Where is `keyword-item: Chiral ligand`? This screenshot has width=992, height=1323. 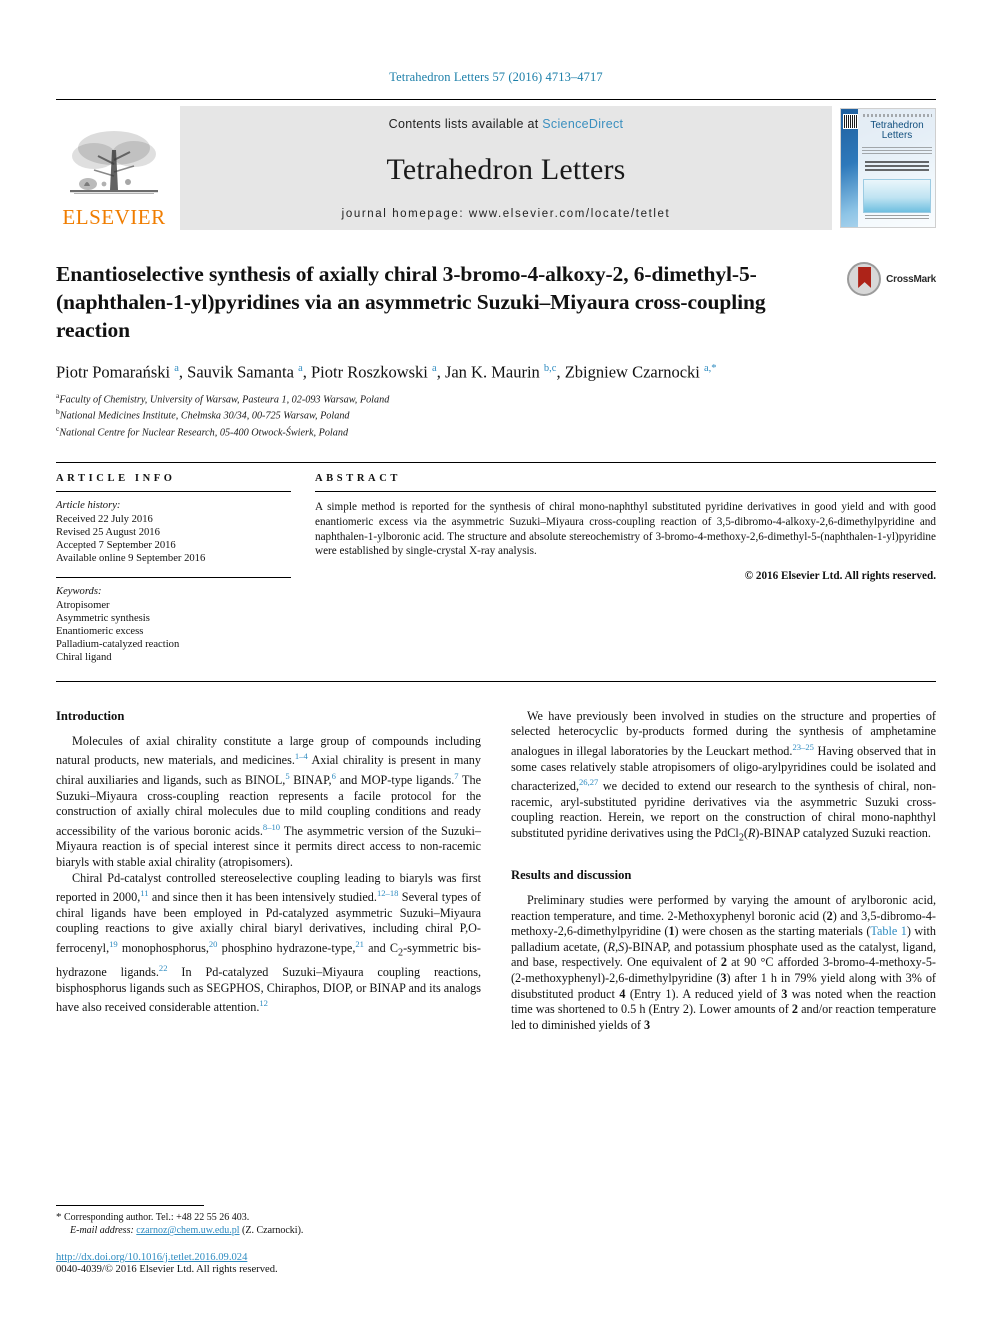
keyword-item: Chiral ligand is located at coordinates (84, 658).